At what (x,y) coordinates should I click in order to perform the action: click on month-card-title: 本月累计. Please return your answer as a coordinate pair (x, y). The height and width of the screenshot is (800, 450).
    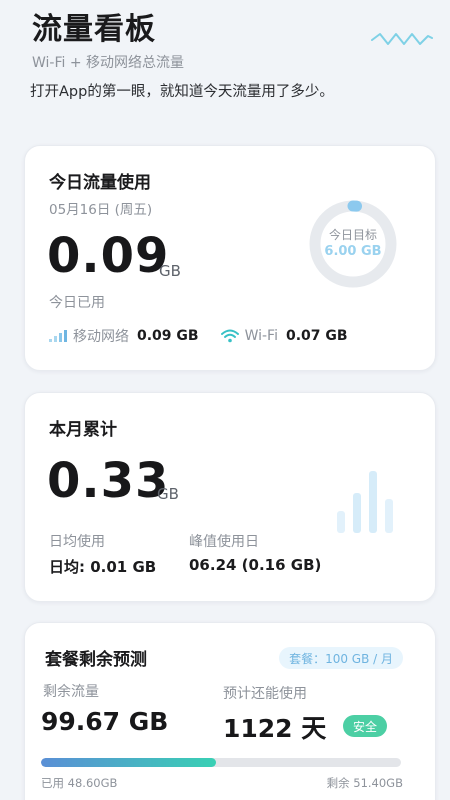
    Looking at the image, I should click on (83, 430).